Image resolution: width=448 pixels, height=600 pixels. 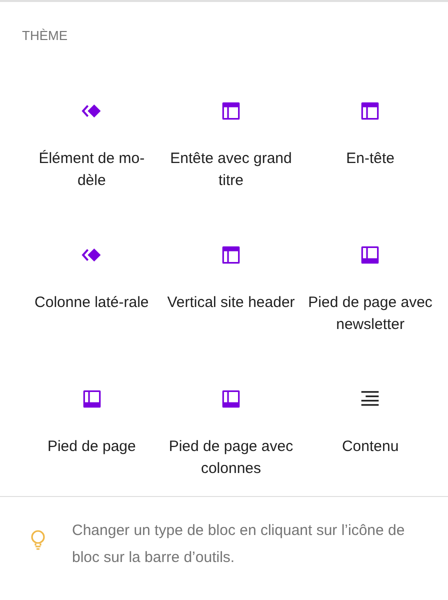 I want to click on block-item: Vertical site header, so click(x=231, y=278).